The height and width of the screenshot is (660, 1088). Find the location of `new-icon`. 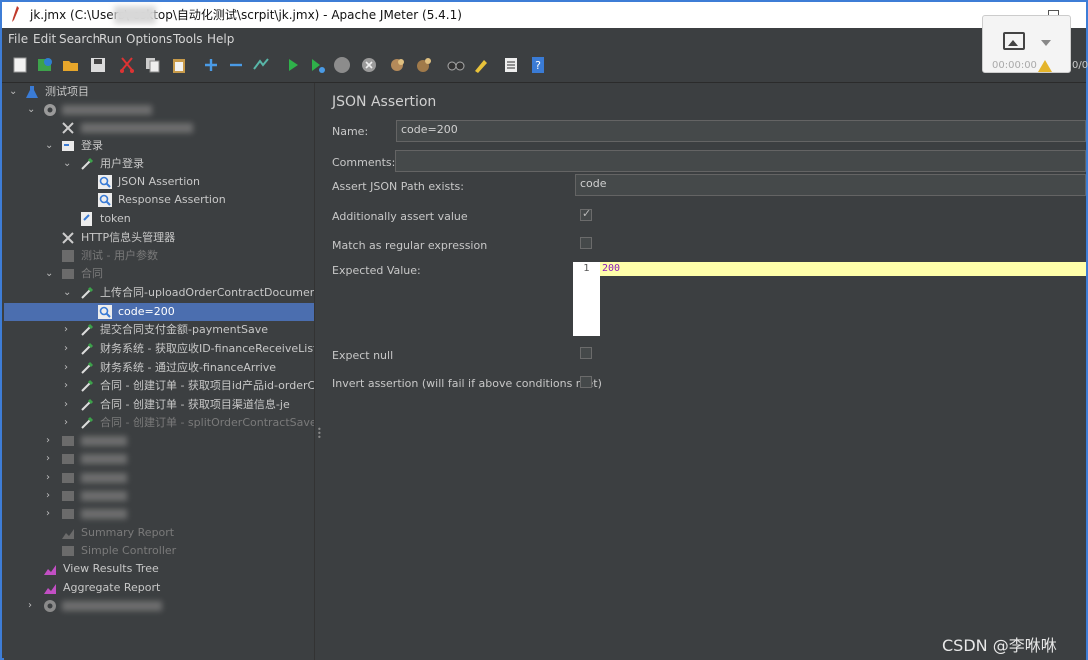

new-icon is located at coordinates (20, 65).